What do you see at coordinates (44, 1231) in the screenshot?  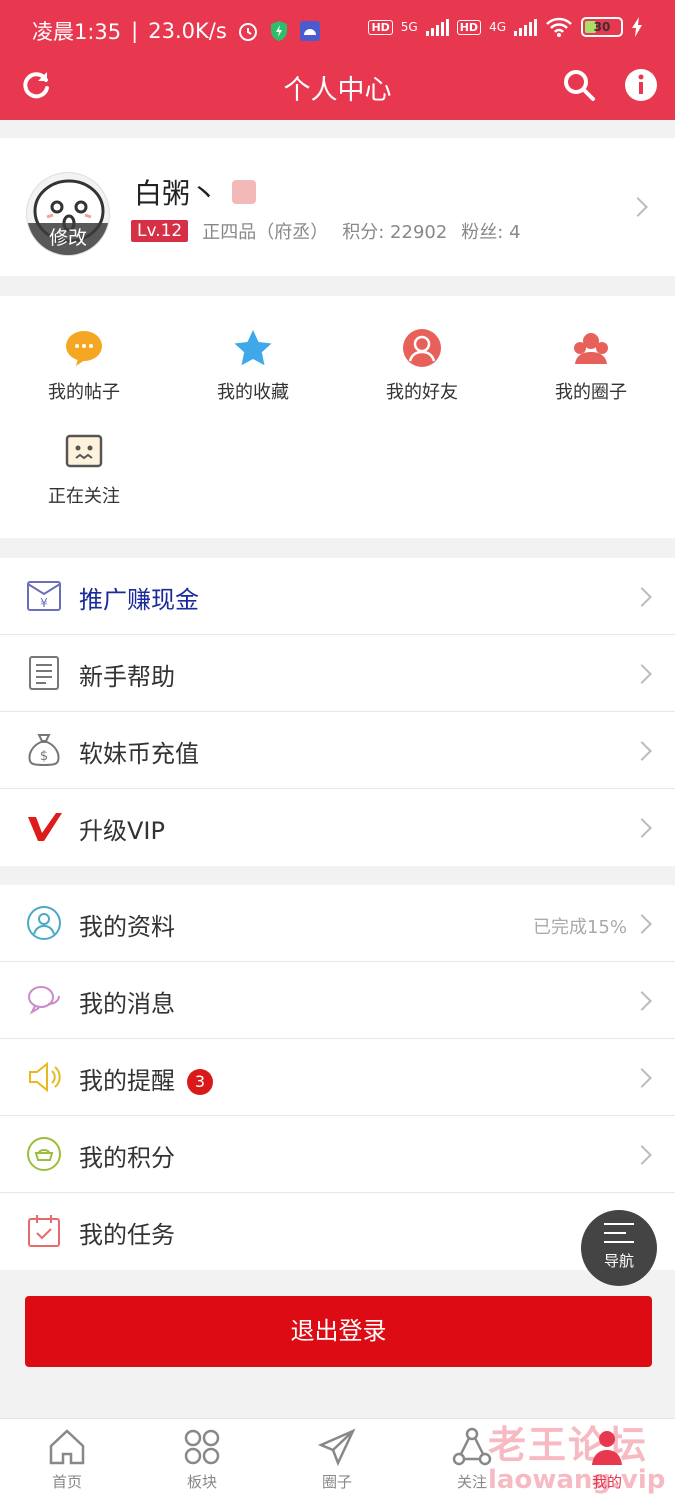 I see `calendar-check-icon` at bounding box center [44, 1231].